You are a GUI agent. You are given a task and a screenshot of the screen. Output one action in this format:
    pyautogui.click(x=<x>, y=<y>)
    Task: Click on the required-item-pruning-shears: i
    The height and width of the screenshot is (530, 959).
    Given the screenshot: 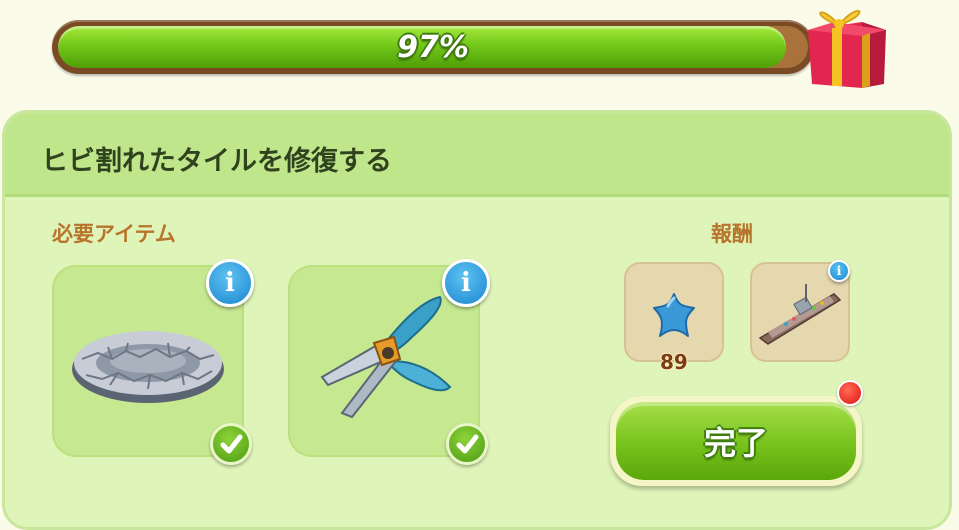 What is the action you would take?
    pyautogui.click(x=389, y=362)
    